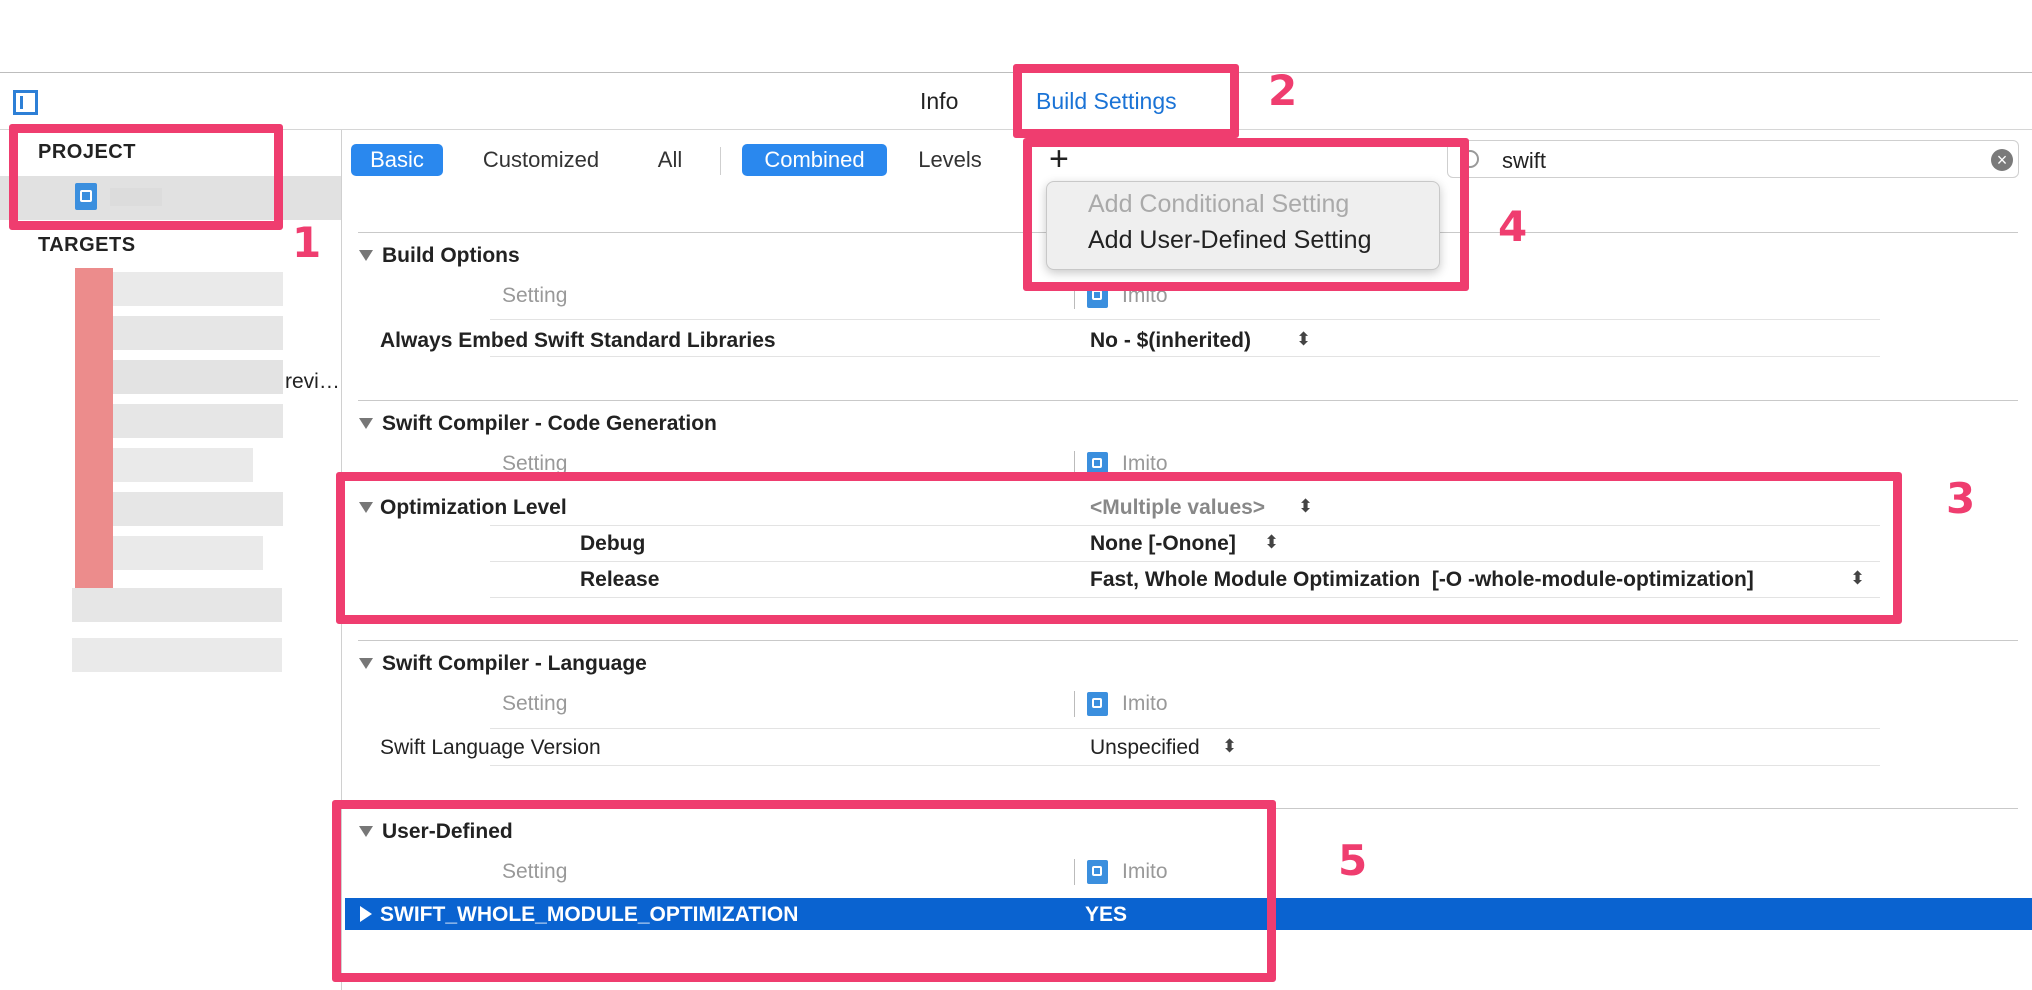 This screenshot has width=2032, height=990. I want to click on sidebar-toggle-icon, so click(25, 102).